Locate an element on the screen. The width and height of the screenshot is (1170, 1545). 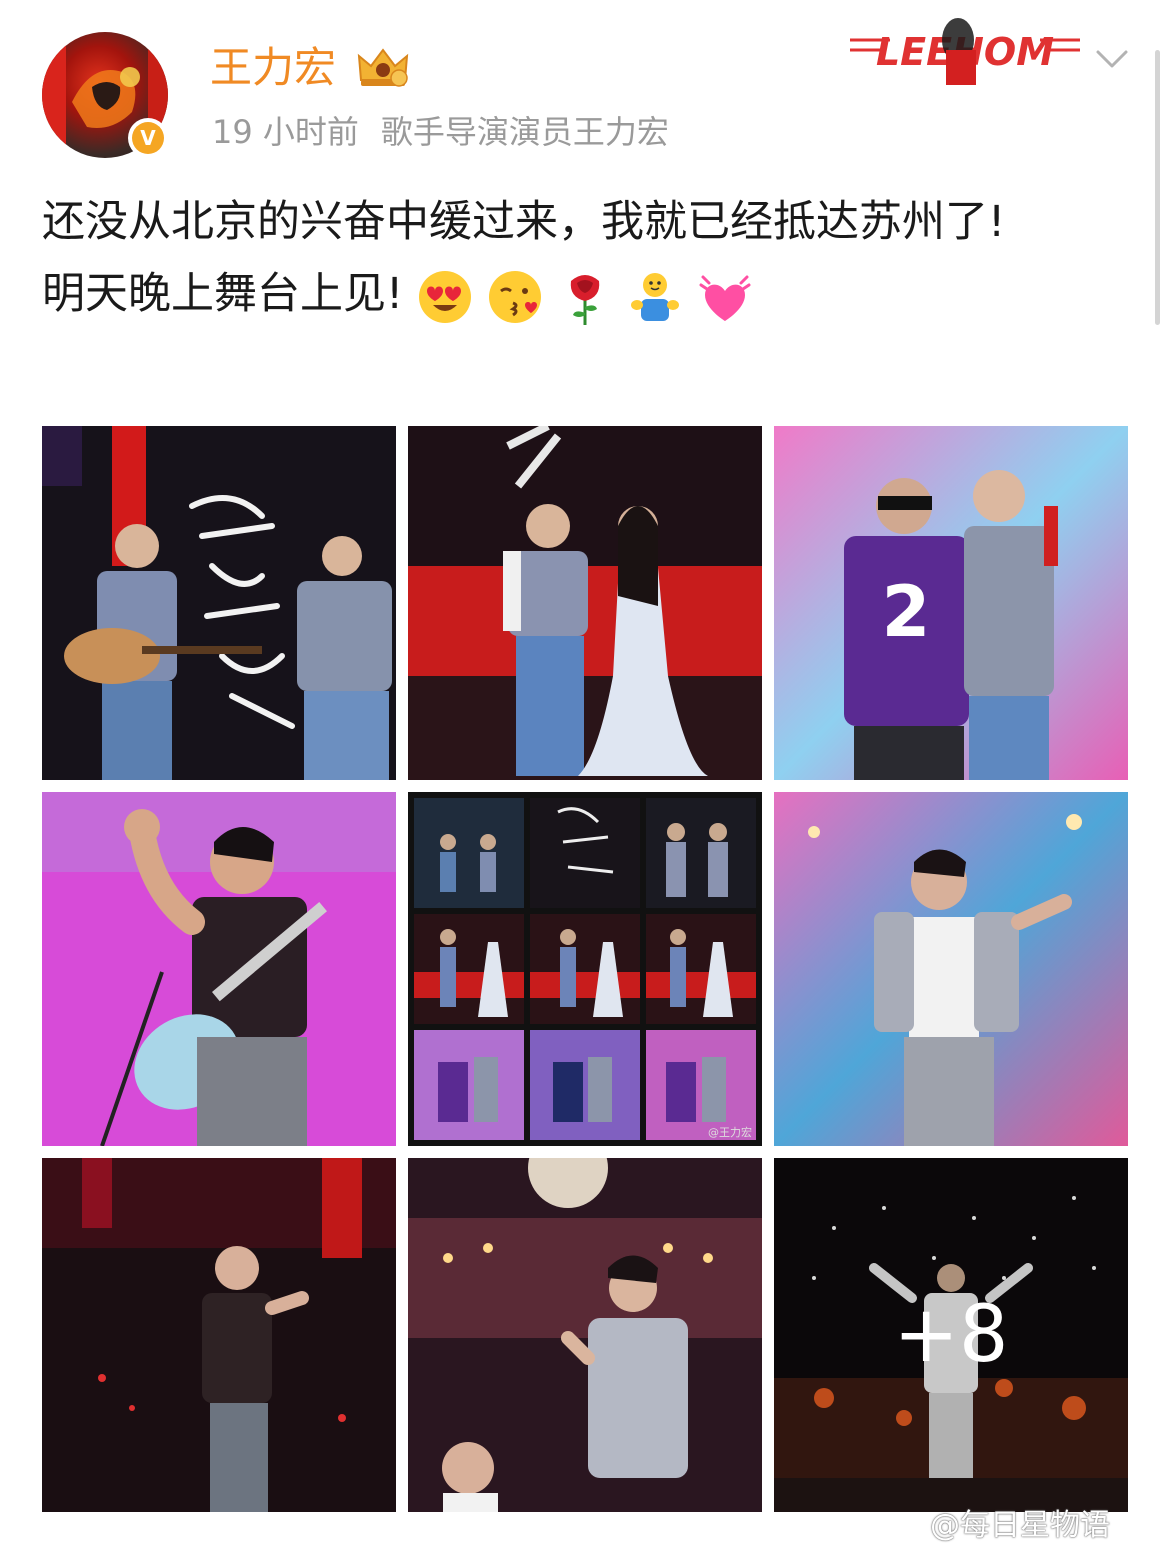
photo-thumbnail-more: +8 is located at coordinates (951, 1335).